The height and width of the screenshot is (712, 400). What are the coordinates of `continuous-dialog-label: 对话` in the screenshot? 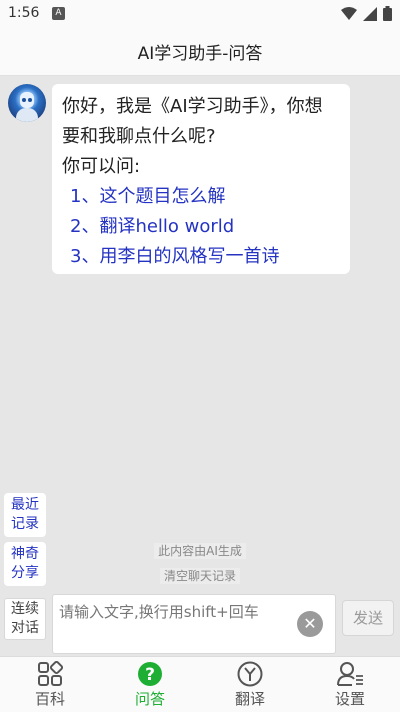 It's located at (25, 628).